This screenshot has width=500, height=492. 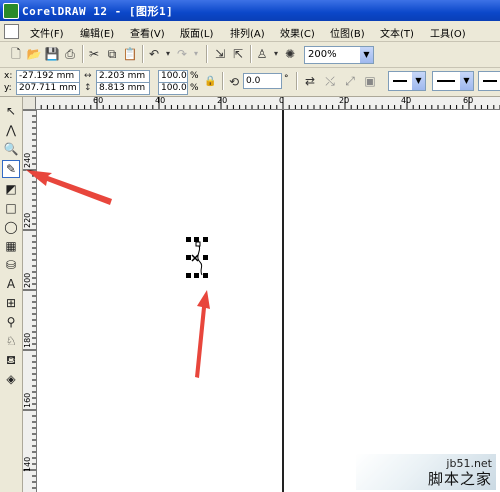 What do you see at coordinates (29, 301) in the screenshot?
I see `vertical-ruler: 240 220 200 180 160 140` at bounding box center [29, 301].